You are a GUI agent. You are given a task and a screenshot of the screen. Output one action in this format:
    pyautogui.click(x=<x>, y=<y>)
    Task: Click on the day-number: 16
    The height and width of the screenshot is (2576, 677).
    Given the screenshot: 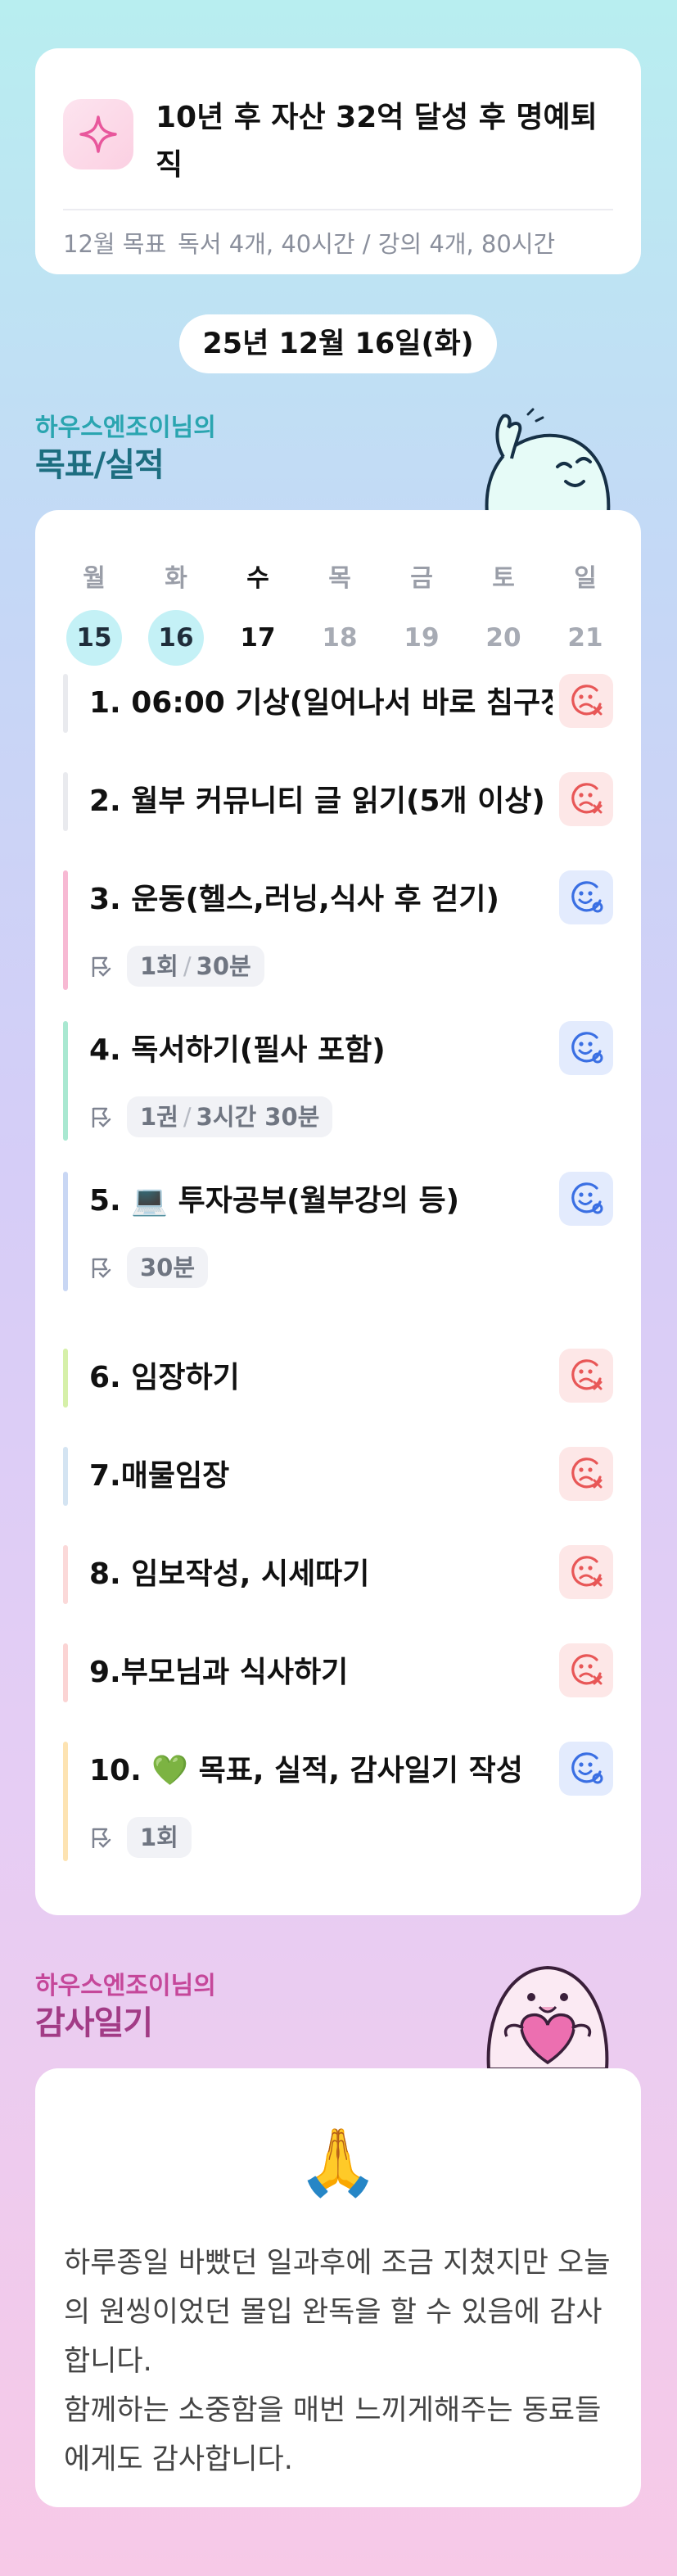 What is the action you would take?
    pyautogui.click(x=176, y=638)
    